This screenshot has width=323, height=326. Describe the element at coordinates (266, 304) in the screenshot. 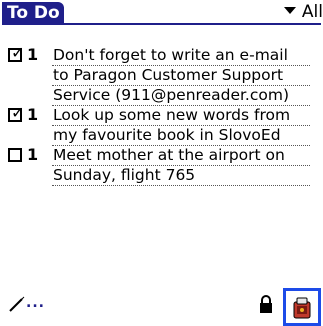

I see `lock-icon` at that location.